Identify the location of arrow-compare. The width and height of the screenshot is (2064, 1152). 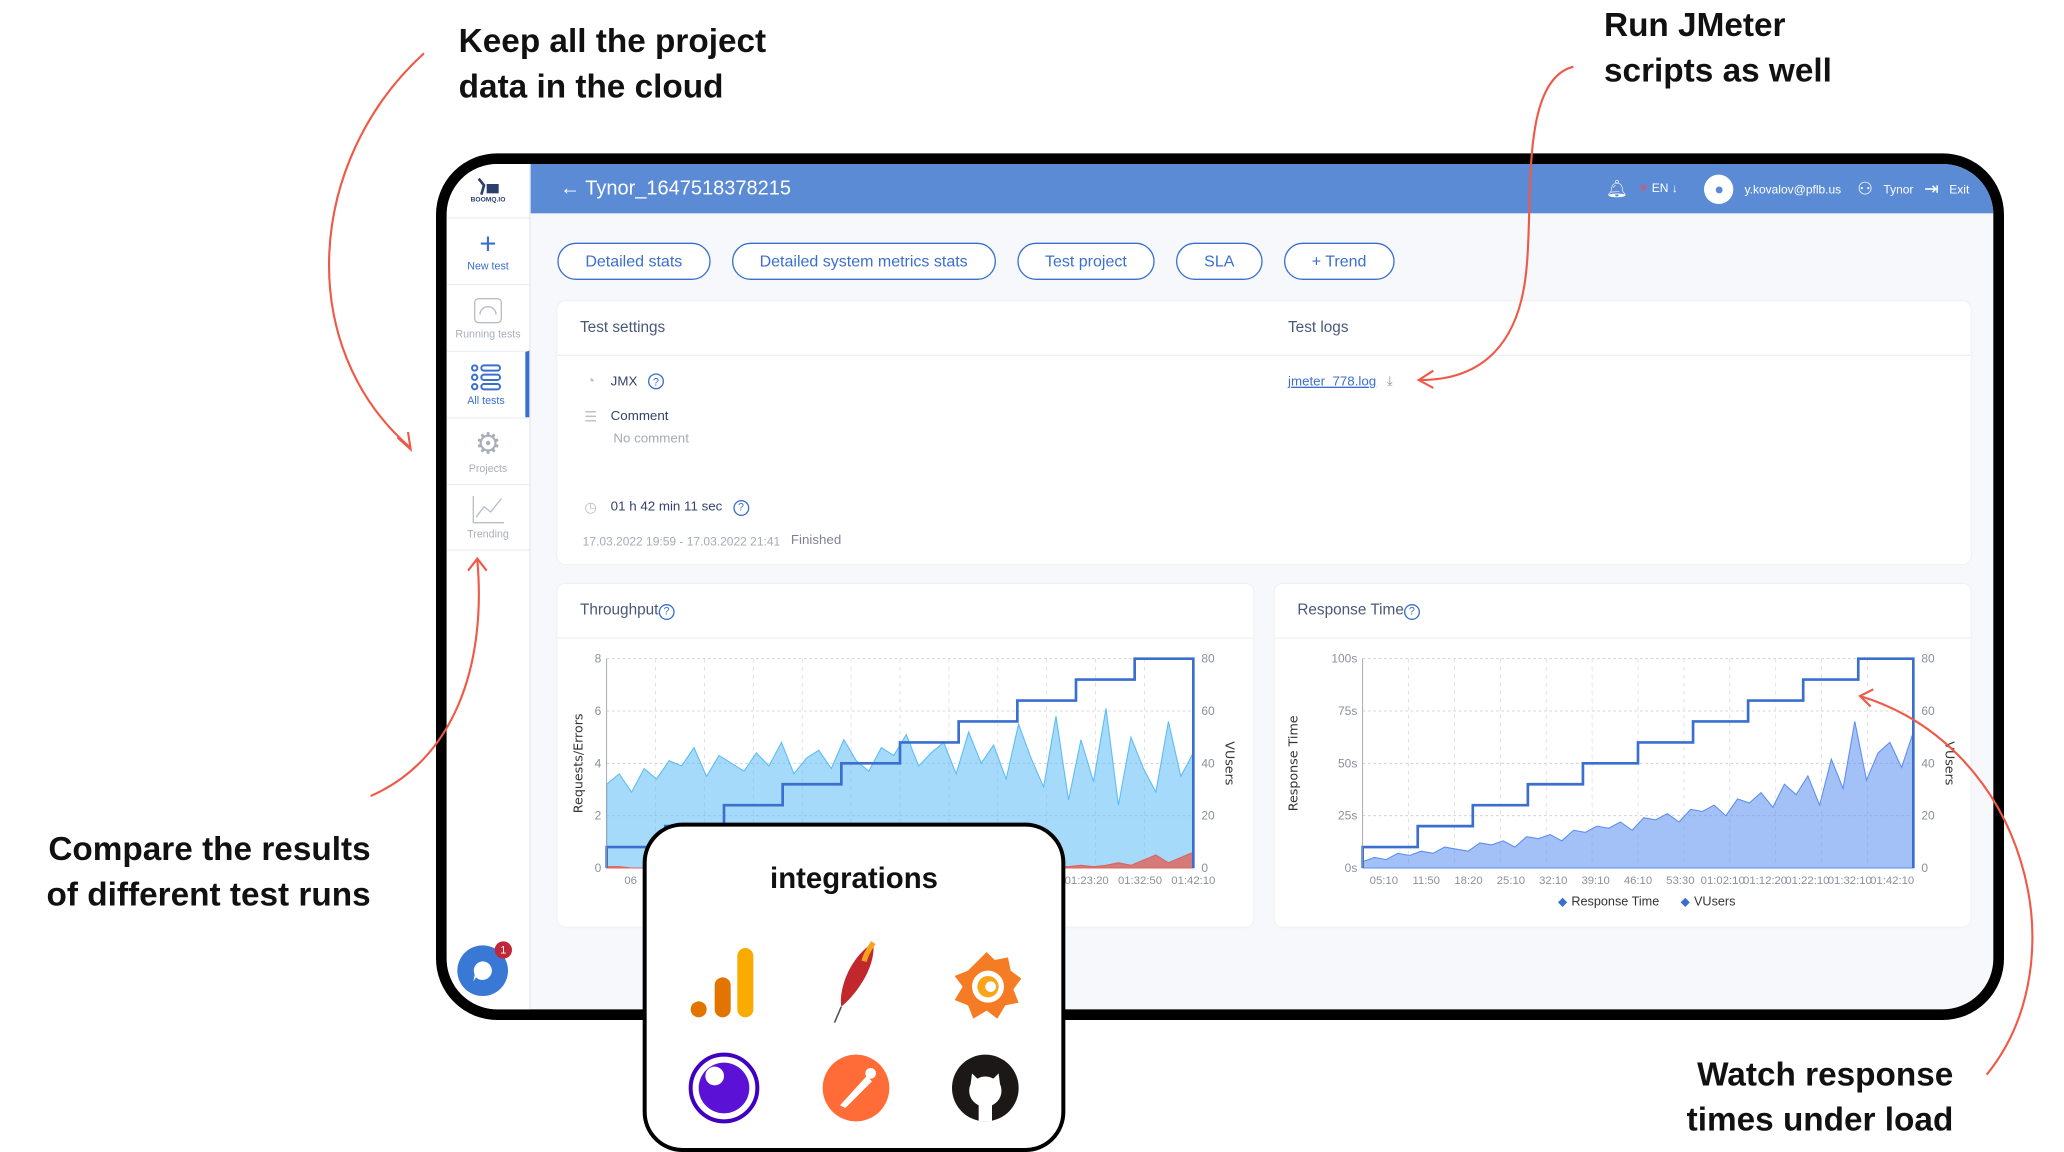
(425, 678).